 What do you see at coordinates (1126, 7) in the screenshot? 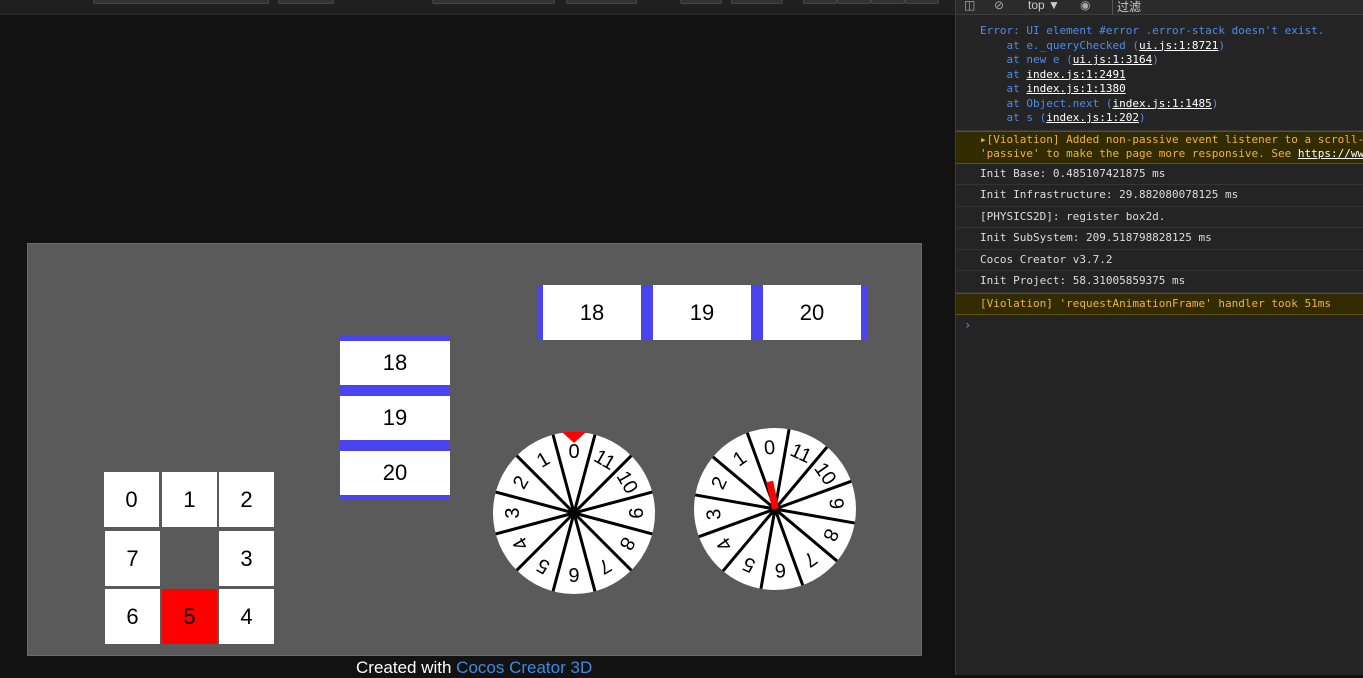
I see `filter-input: 过滤` at bounding box center [1126, 7].